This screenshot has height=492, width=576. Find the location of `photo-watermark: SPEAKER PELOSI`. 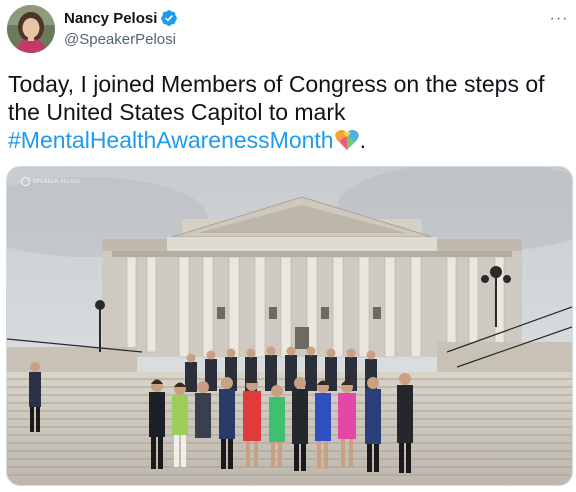

photo-watermark: SPEAKER PELOSI is located at coordinates (50, 181).